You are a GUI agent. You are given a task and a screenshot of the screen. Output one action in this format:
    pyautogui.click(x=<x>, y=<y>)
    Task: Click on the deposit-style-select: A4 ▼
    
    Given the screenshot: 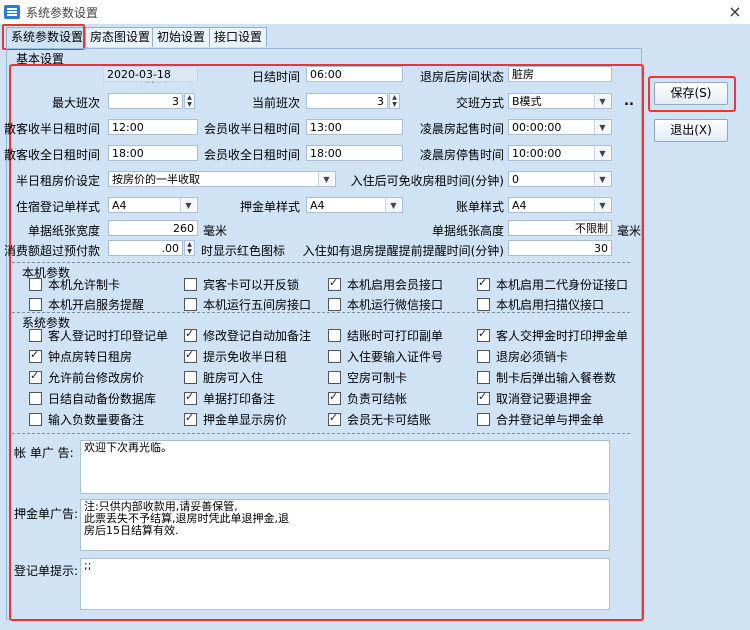 What is the action you would take?
    pyautogui.click(x=354, y=205)
    